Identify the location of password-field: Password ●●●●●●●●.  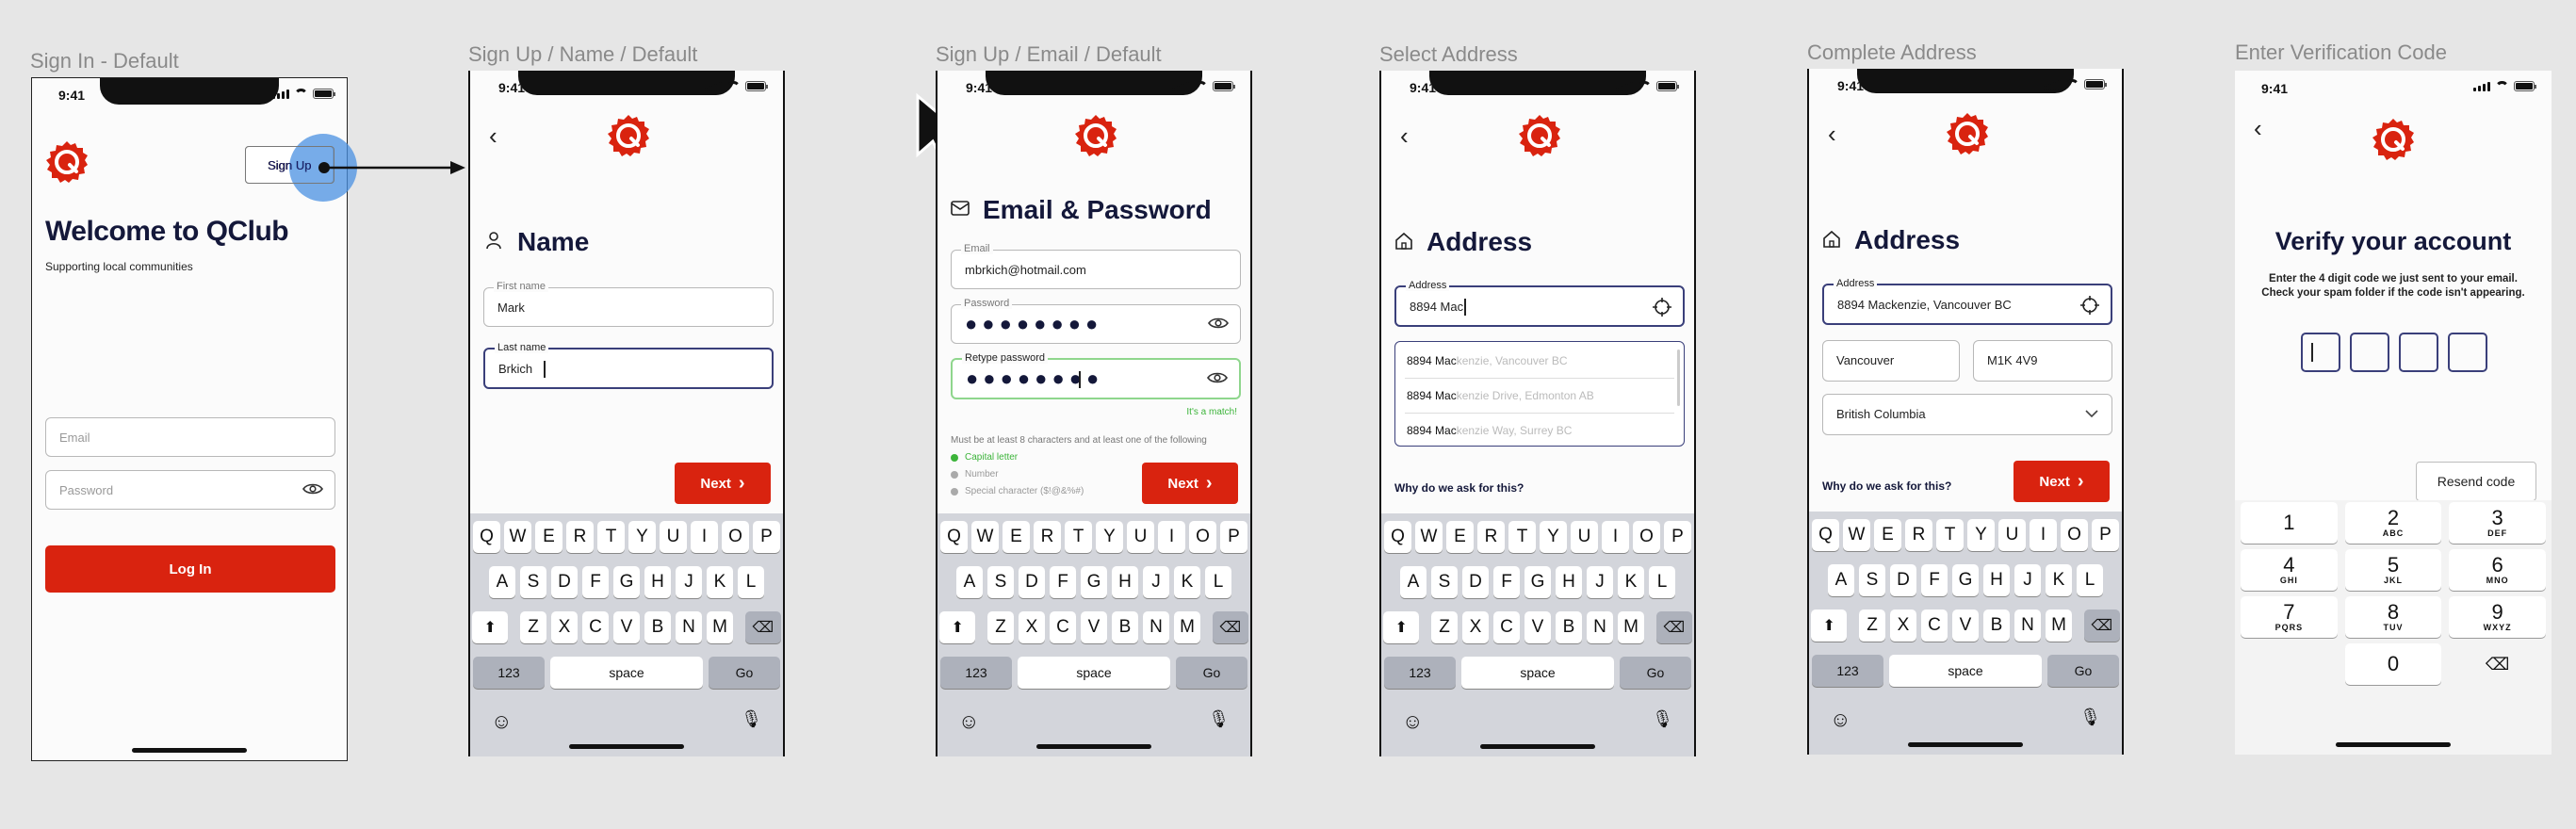
(1096, 321).